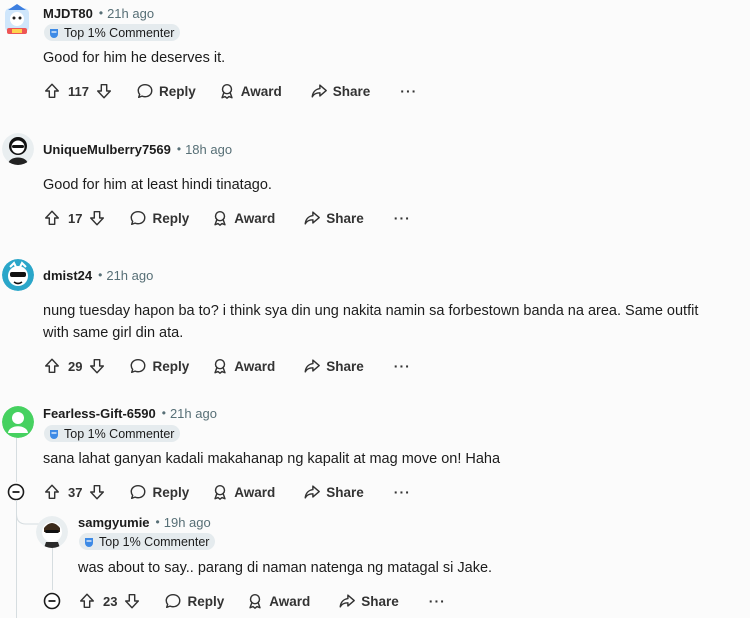  What do you see at coordinates (75, 492) in the screenshot?
I see `vote-count: 37` at bounding box center [75, 492].